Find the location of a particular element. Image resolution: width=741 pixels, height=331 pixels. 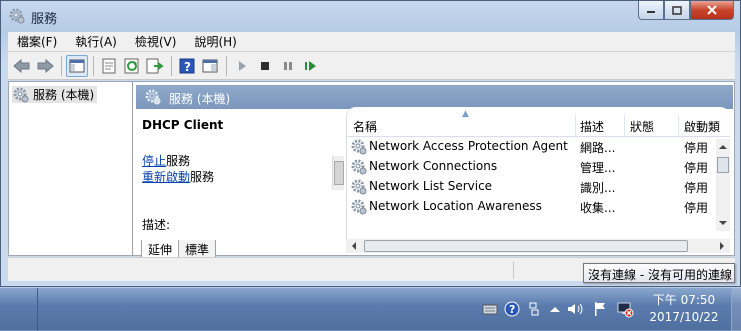

clock-time: 下午 07:50 is located at coordinates (684, 300).